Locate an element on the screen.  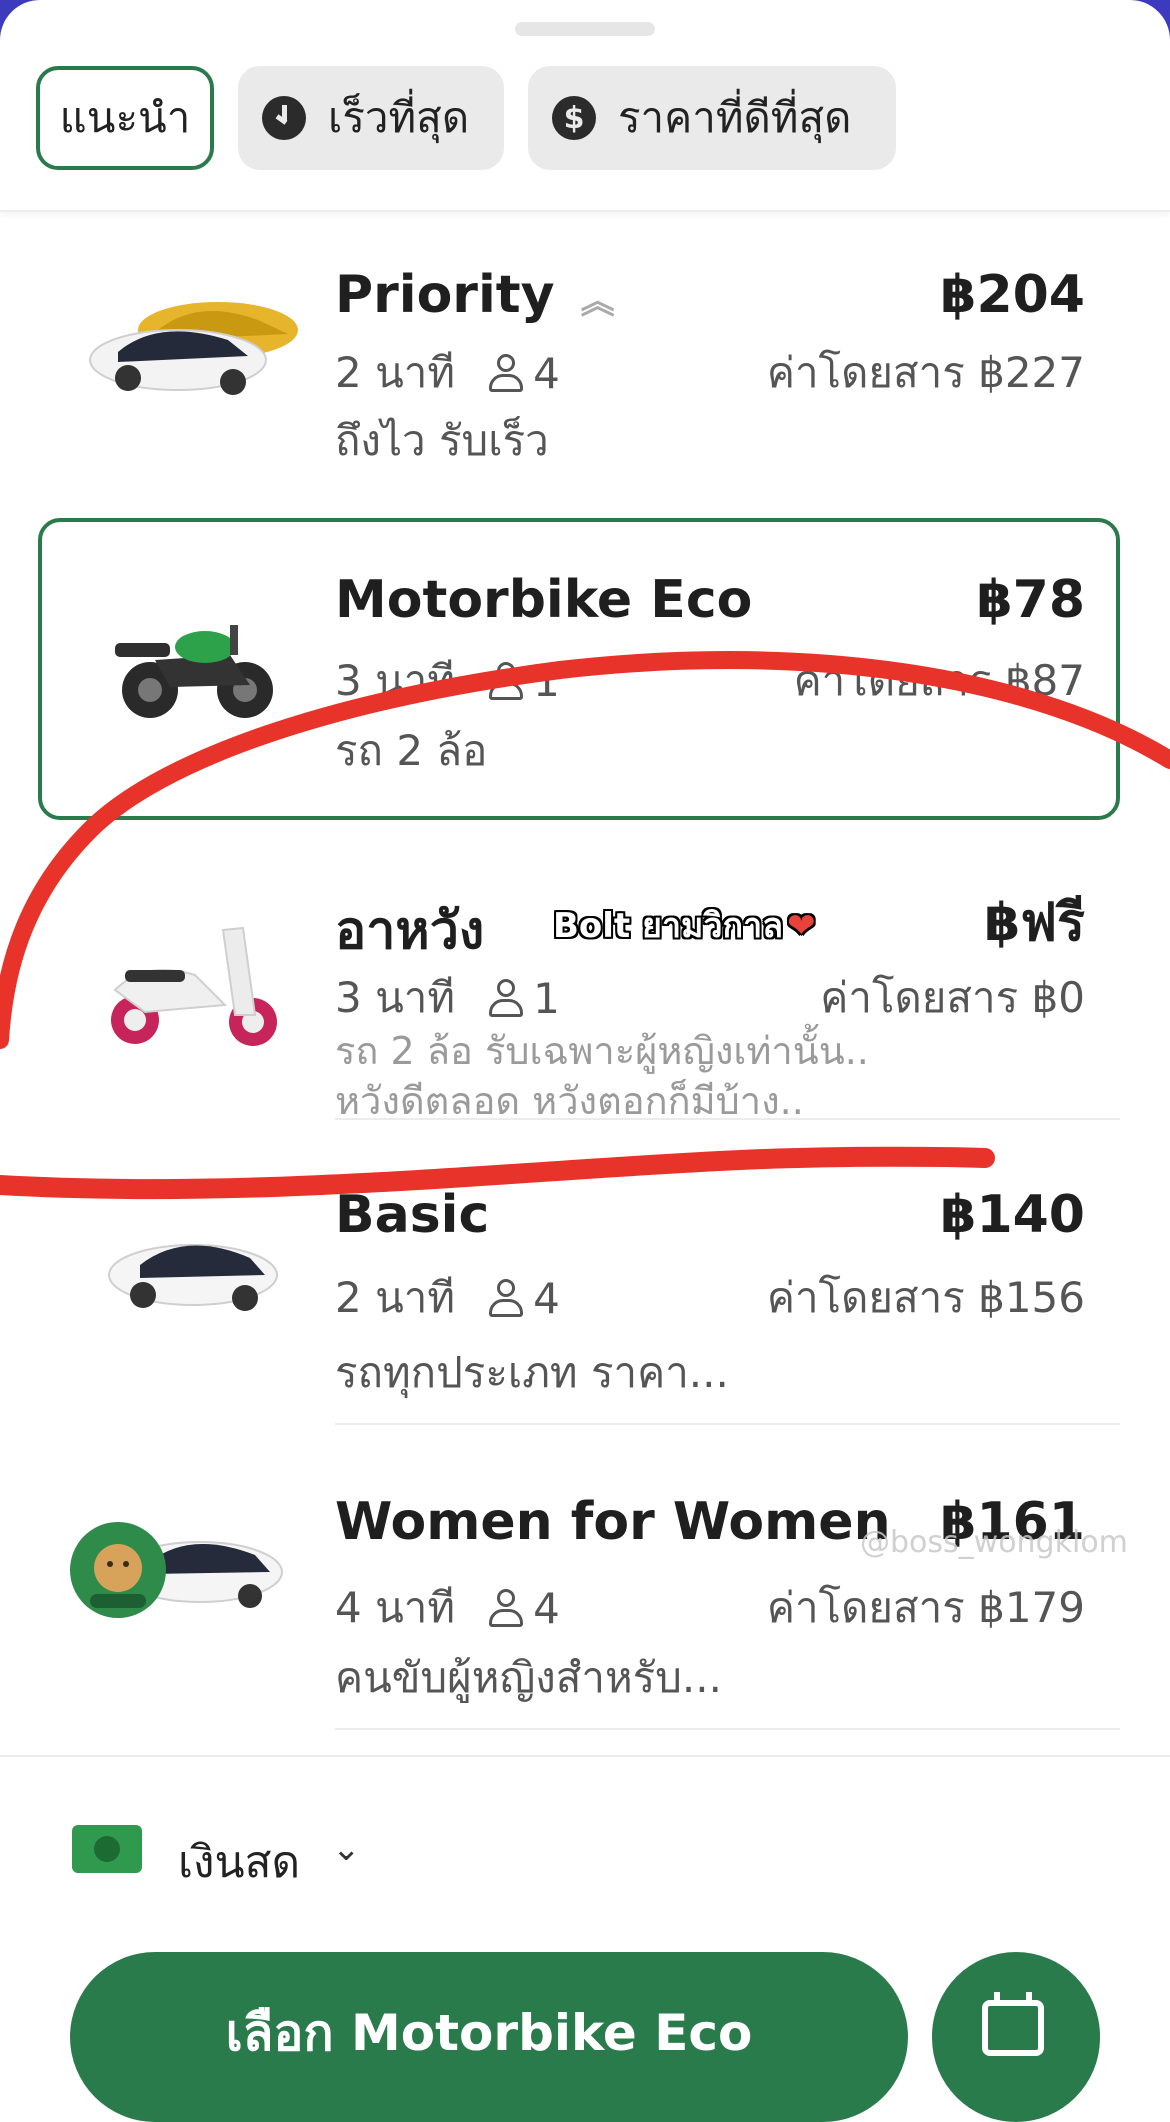
chevron-down-icon: ⌄ is located at coordinates (346, 1849).